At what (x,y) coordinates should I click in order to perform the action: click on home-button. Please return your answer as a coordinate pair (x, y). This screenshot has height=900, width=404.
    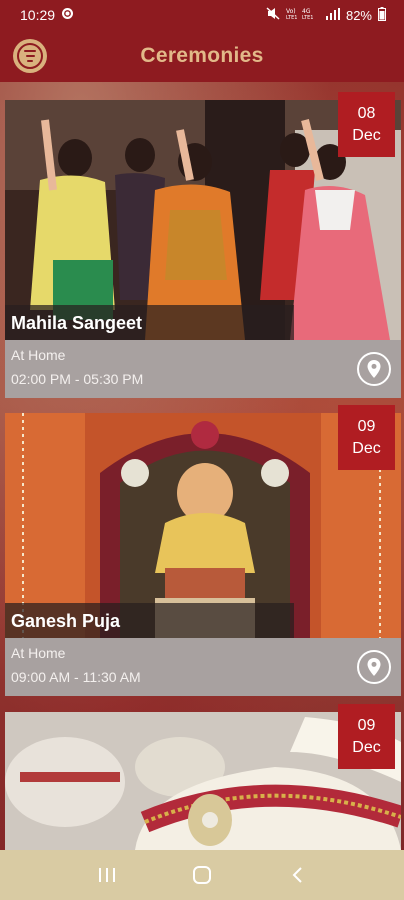
    Looking at the image, I should click on (202, 875).